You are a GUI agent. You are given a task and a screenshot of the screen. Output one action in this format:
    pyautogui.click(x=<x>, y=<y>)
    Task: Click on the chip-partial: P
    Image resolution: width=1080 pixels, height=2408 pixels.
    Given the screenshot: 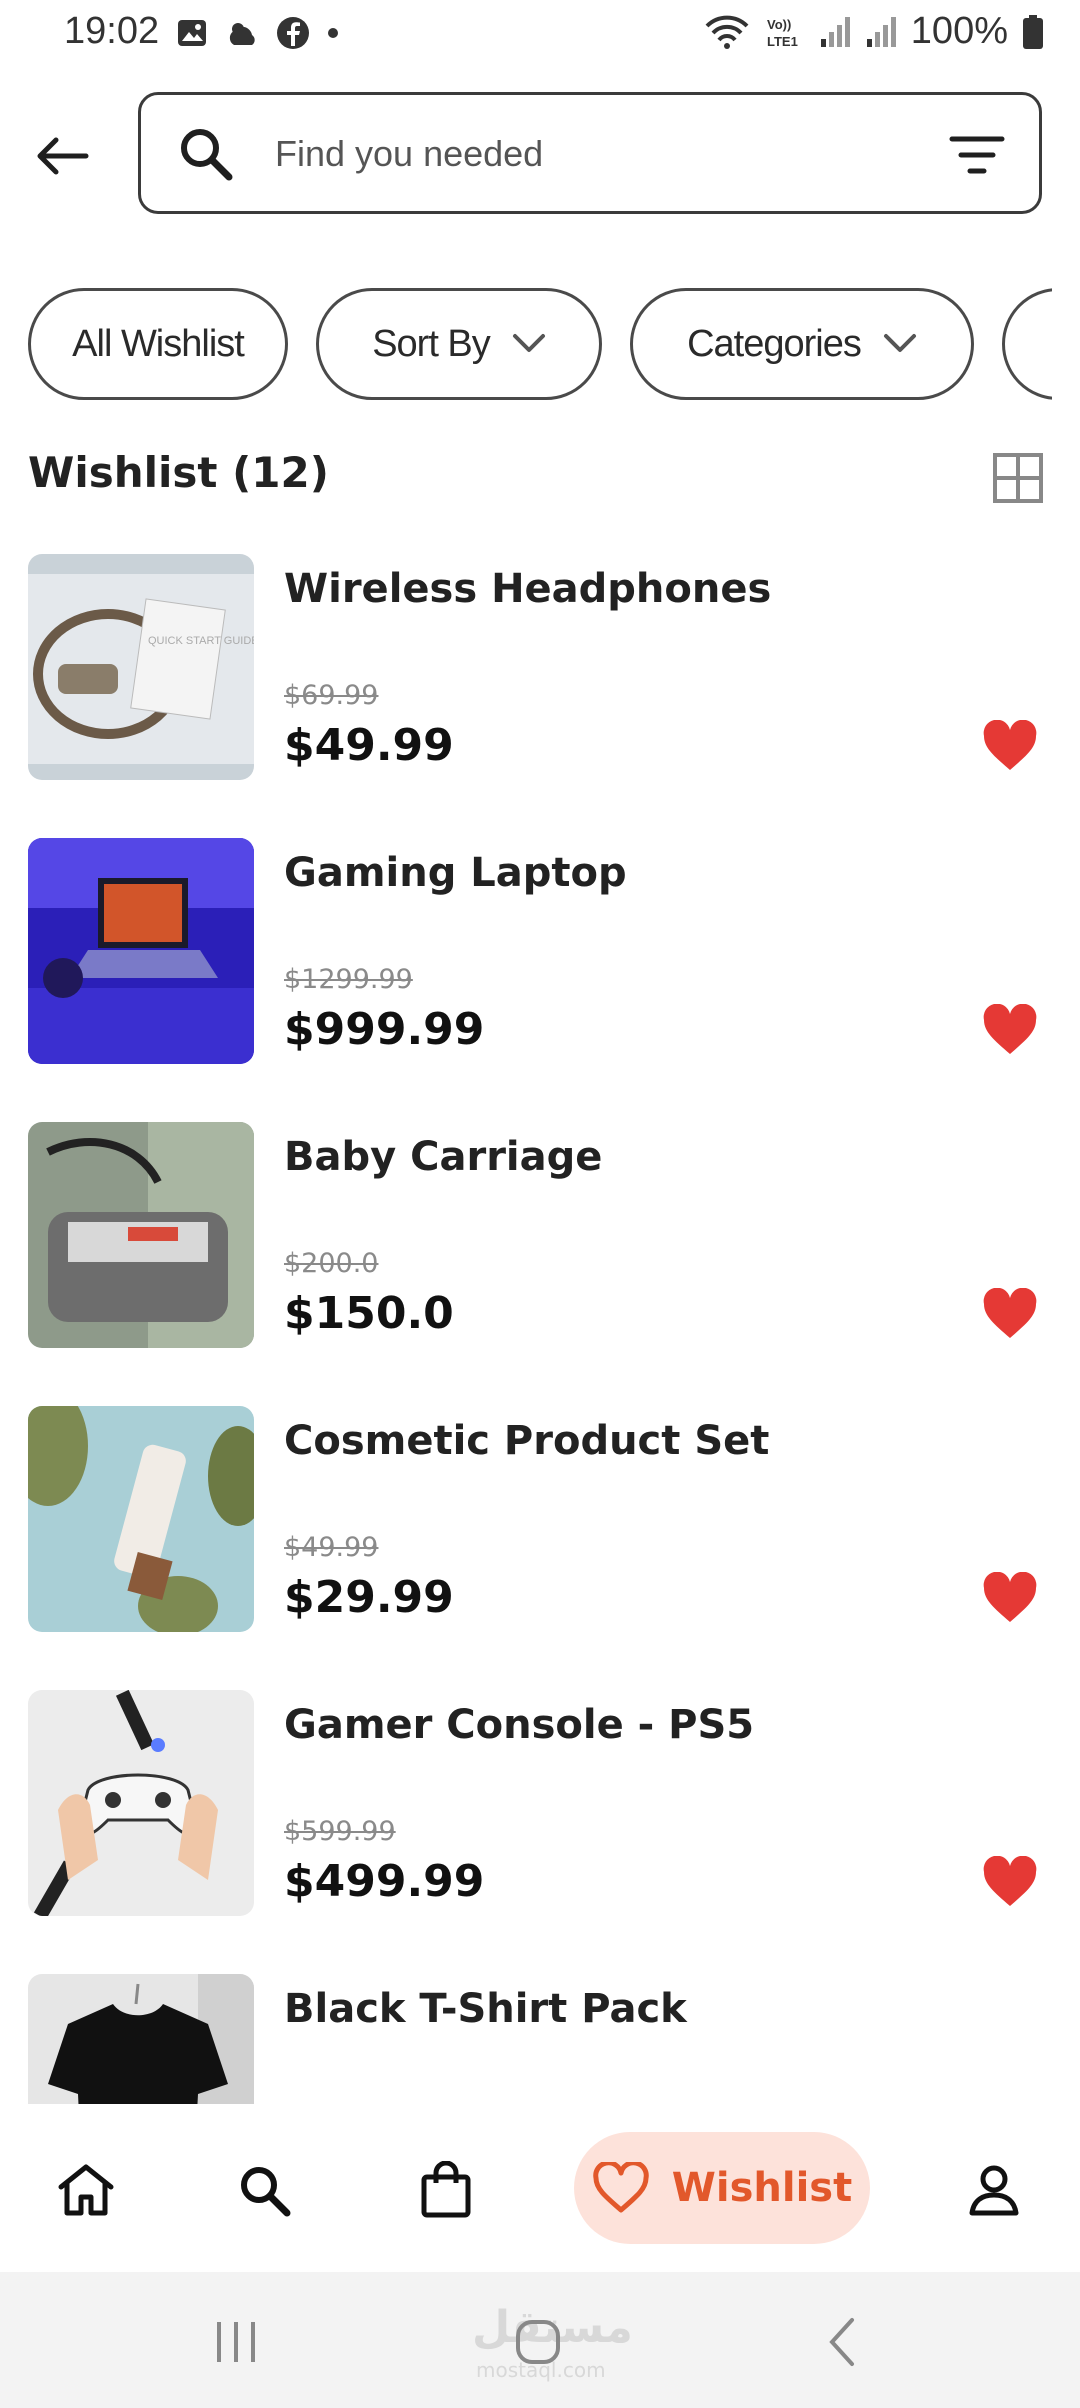 What is the action you would take?
    pyautogui.click(x=1027, y=344)
    